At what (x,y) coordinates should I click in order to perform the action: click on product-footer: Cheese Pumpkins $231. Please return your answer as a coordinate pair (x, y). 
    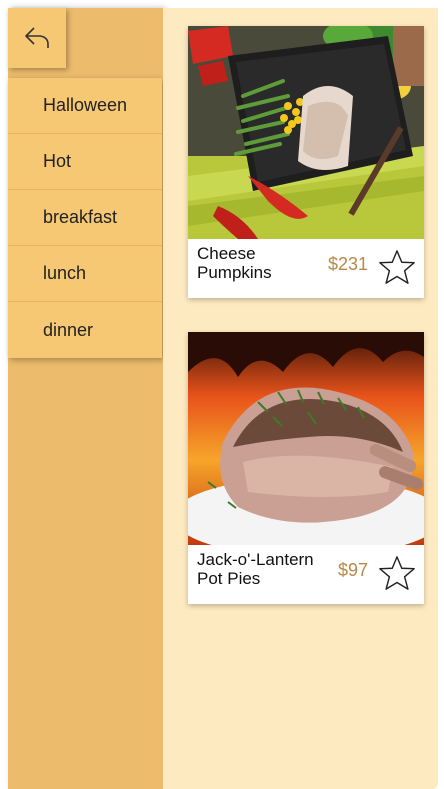
    Looking at the image, I should click on (306, 268).